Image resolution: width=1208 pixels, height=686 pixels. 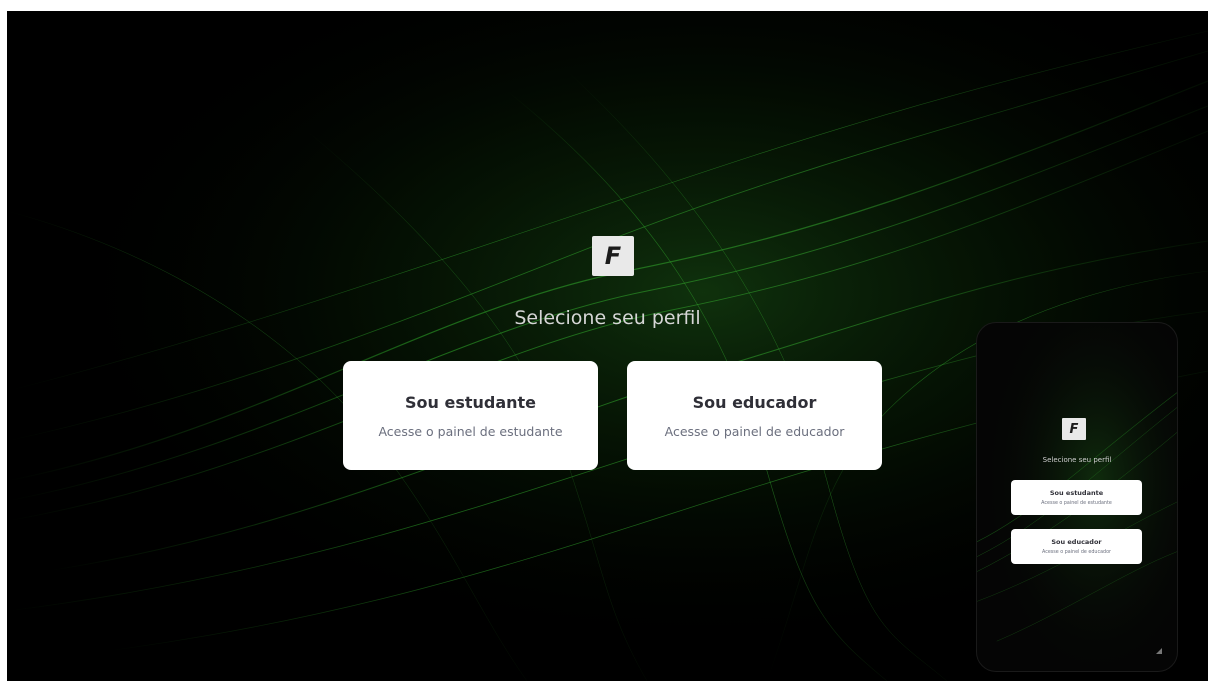 I want to click on mobile-educator-profile-button: Sou educador Acesse o painel de educador, so click(x=1076, y=546).